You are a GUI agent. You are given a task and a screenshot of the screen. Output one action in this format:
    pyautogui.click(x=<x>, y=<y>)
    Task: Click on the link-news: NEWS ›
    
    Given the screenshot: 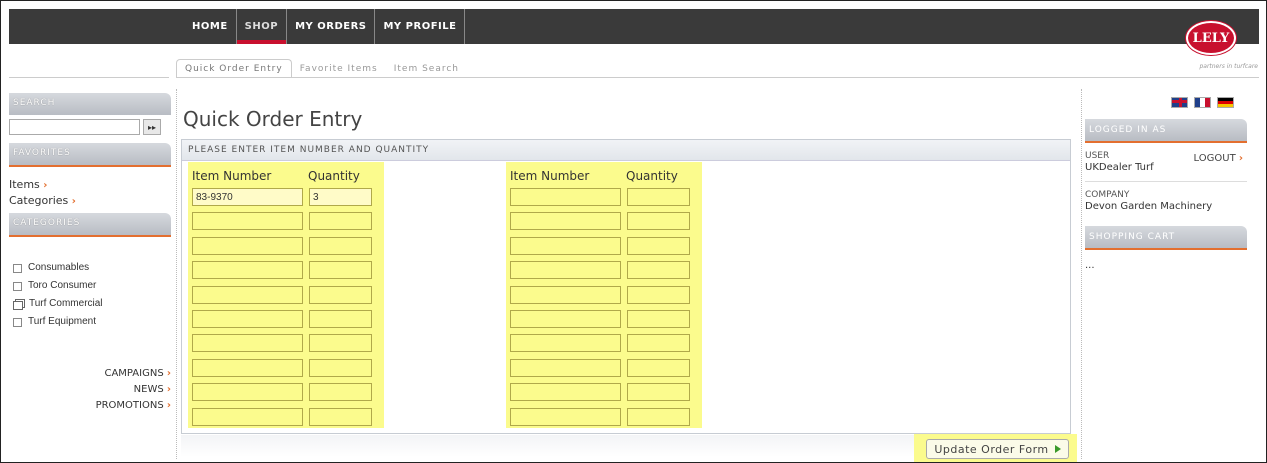 What is the action you would take?
    pyautogui.click(x=90, y=390)
    